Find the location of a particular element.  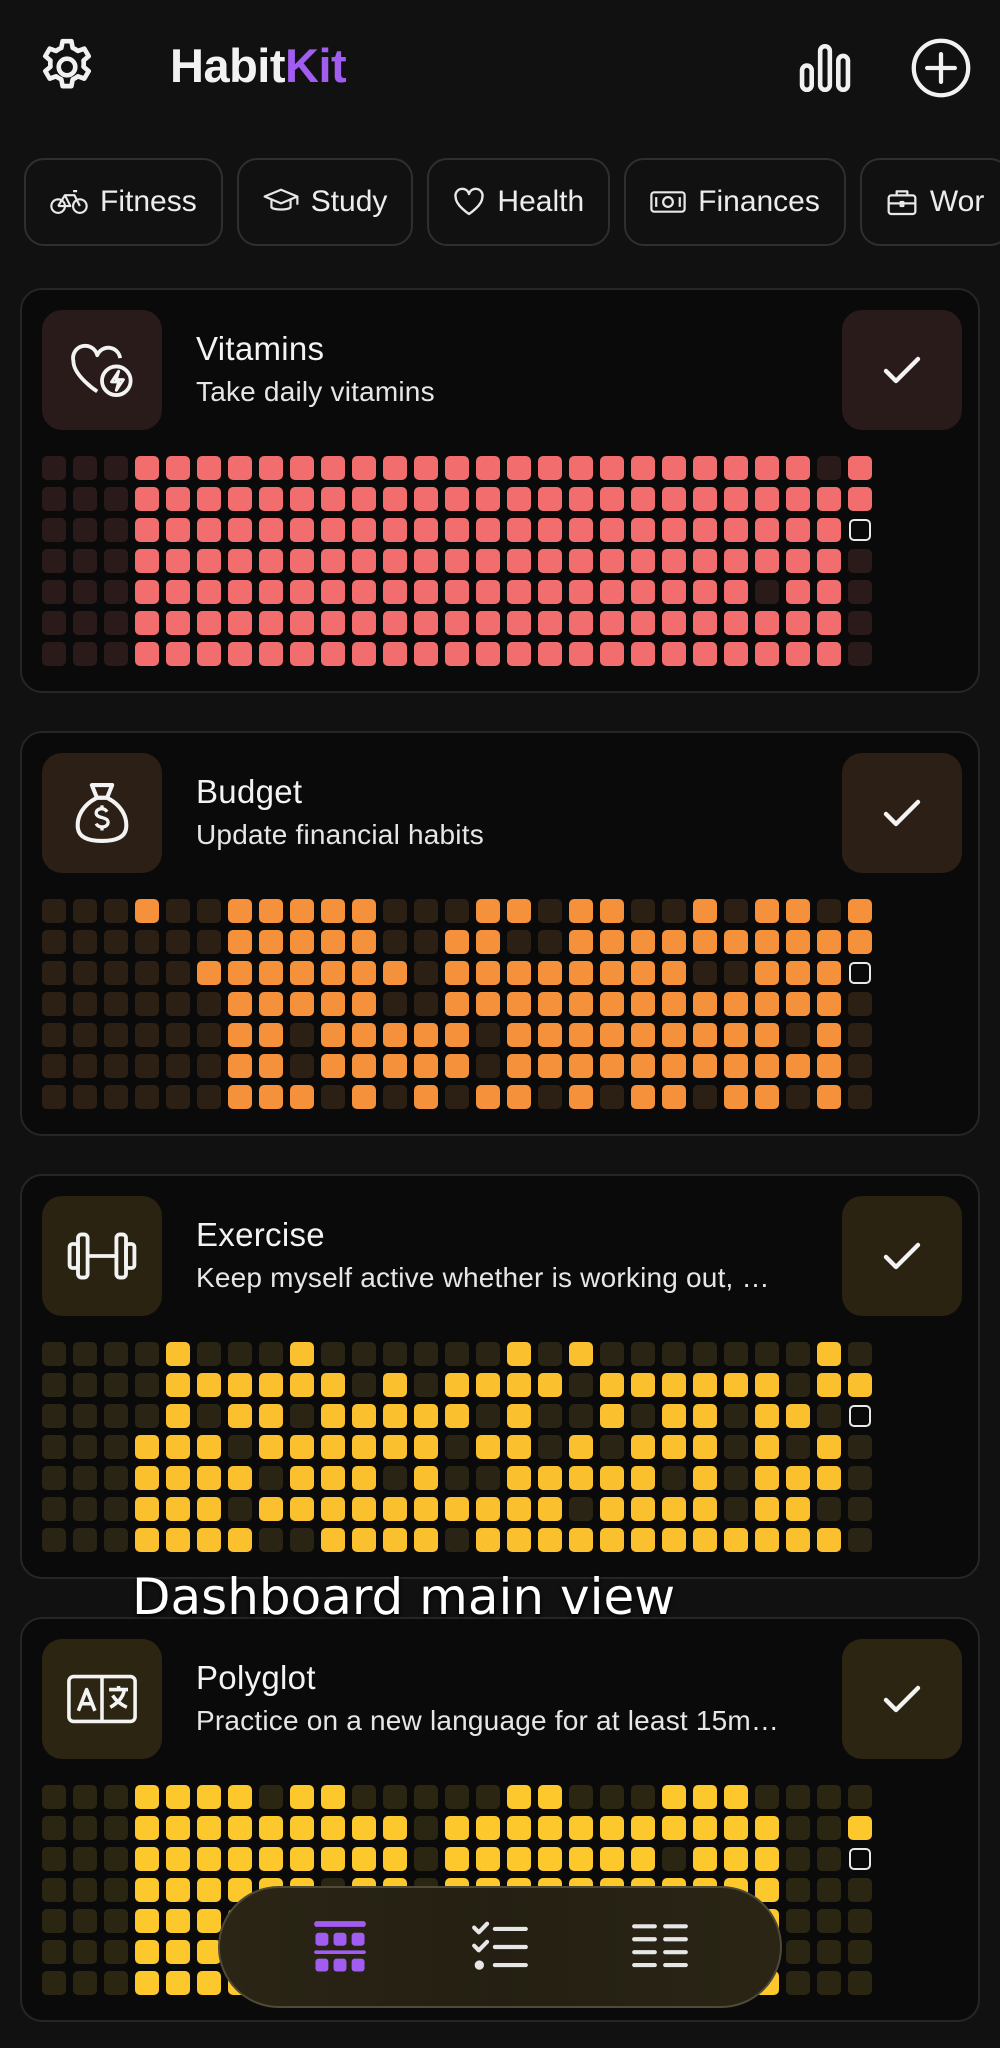

nav-list-view is located at coordinates (660, 1947).